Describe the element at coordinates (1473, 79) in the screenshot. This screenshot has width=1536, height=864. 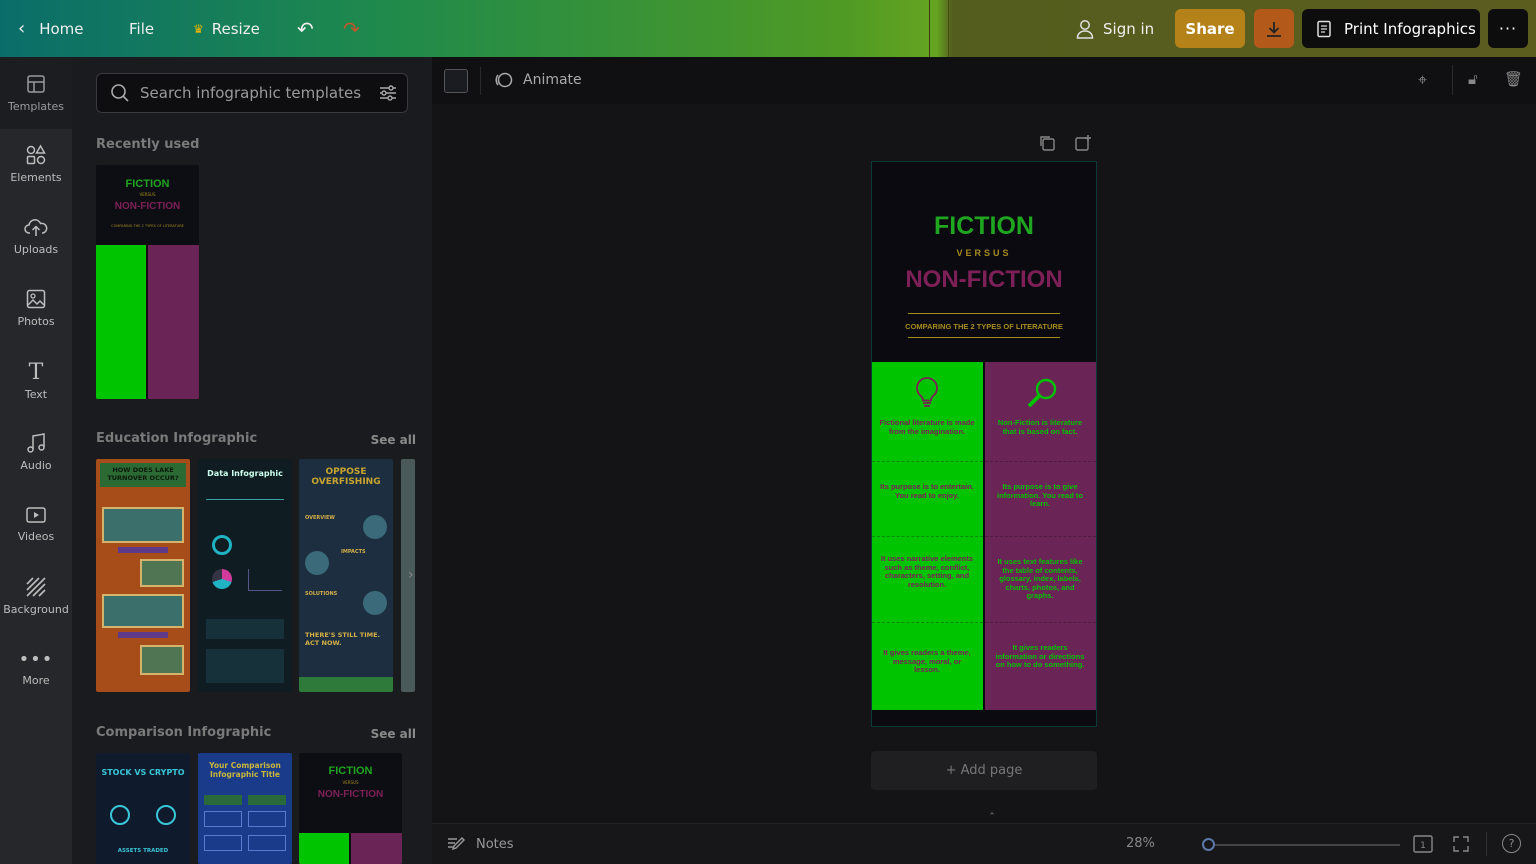
I see `lock-icon: 🔓︎` at that location.